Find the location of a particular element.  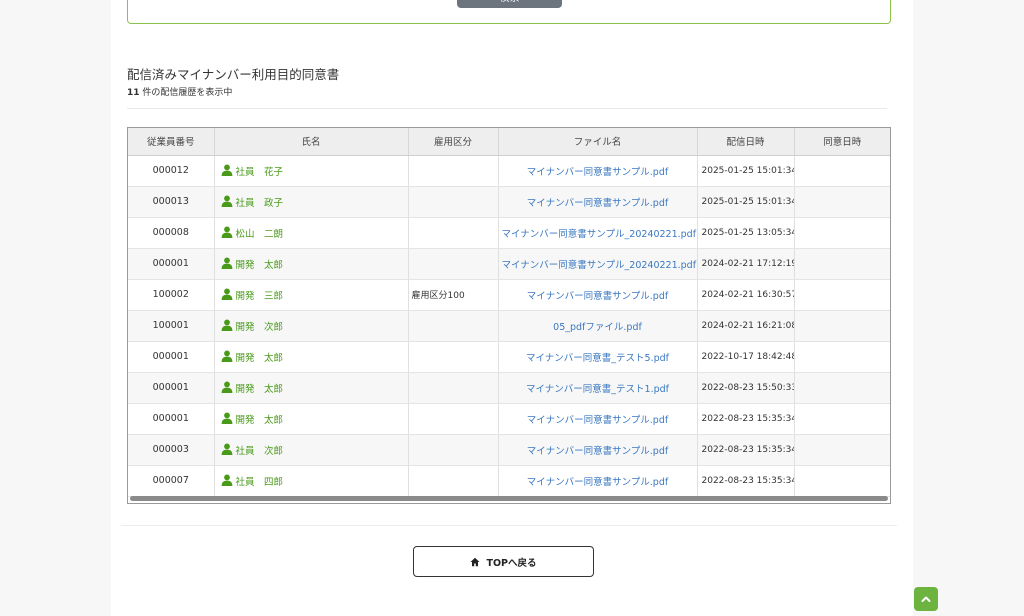

employment-type-cell: 雇用区分100 is located at coordinates (453, 295).